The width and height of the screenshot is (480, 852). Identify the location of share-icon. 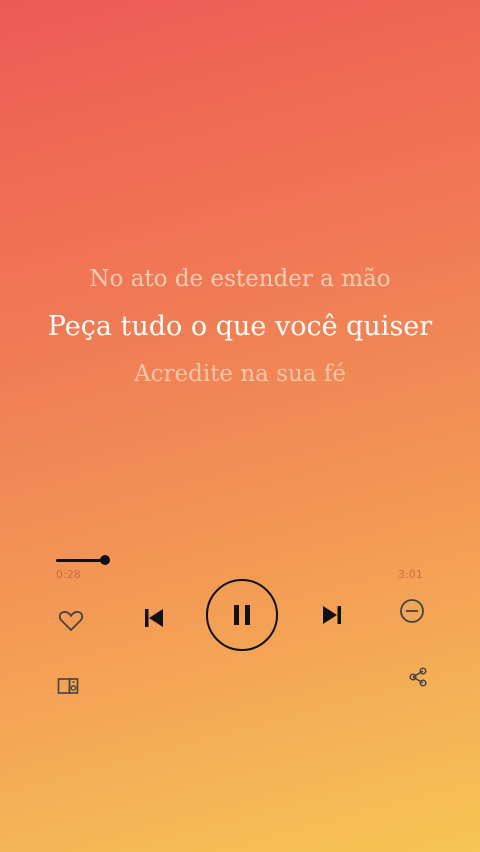
(418, 677).